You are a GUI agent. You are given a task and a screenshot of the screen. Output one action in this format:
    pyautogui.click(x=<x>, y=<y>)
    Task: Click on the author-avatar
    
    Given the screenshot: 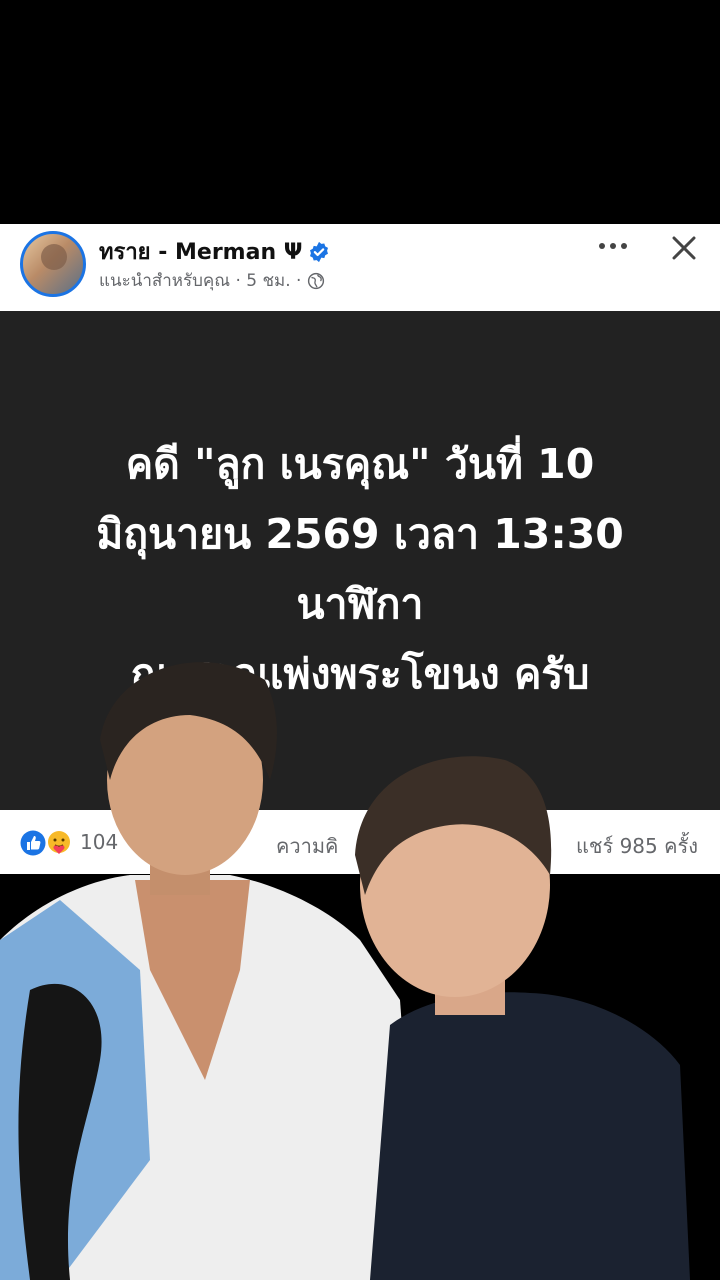 What is the action you would take?
    pyautogui.click(x=53, y=264)
    